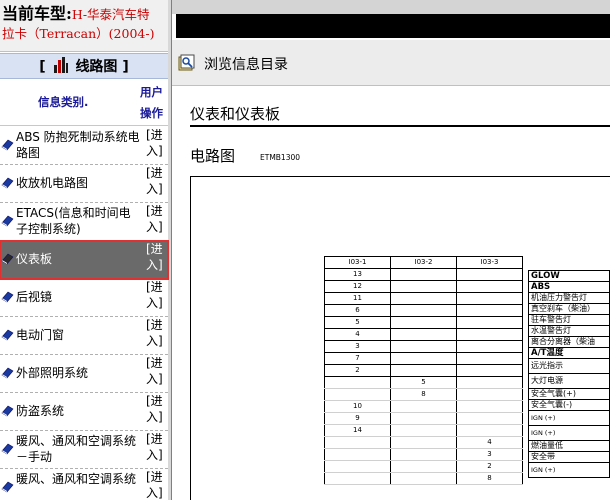 The image size is (610, 500). I want to click on category-item: 暖风、通风和空调系统 [进 入], so click(84, 484).